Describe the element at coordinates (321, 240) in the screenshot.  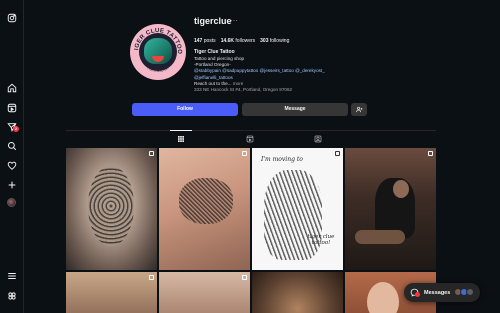
I see `poster-text: tiger clue tattoo!` at that location.